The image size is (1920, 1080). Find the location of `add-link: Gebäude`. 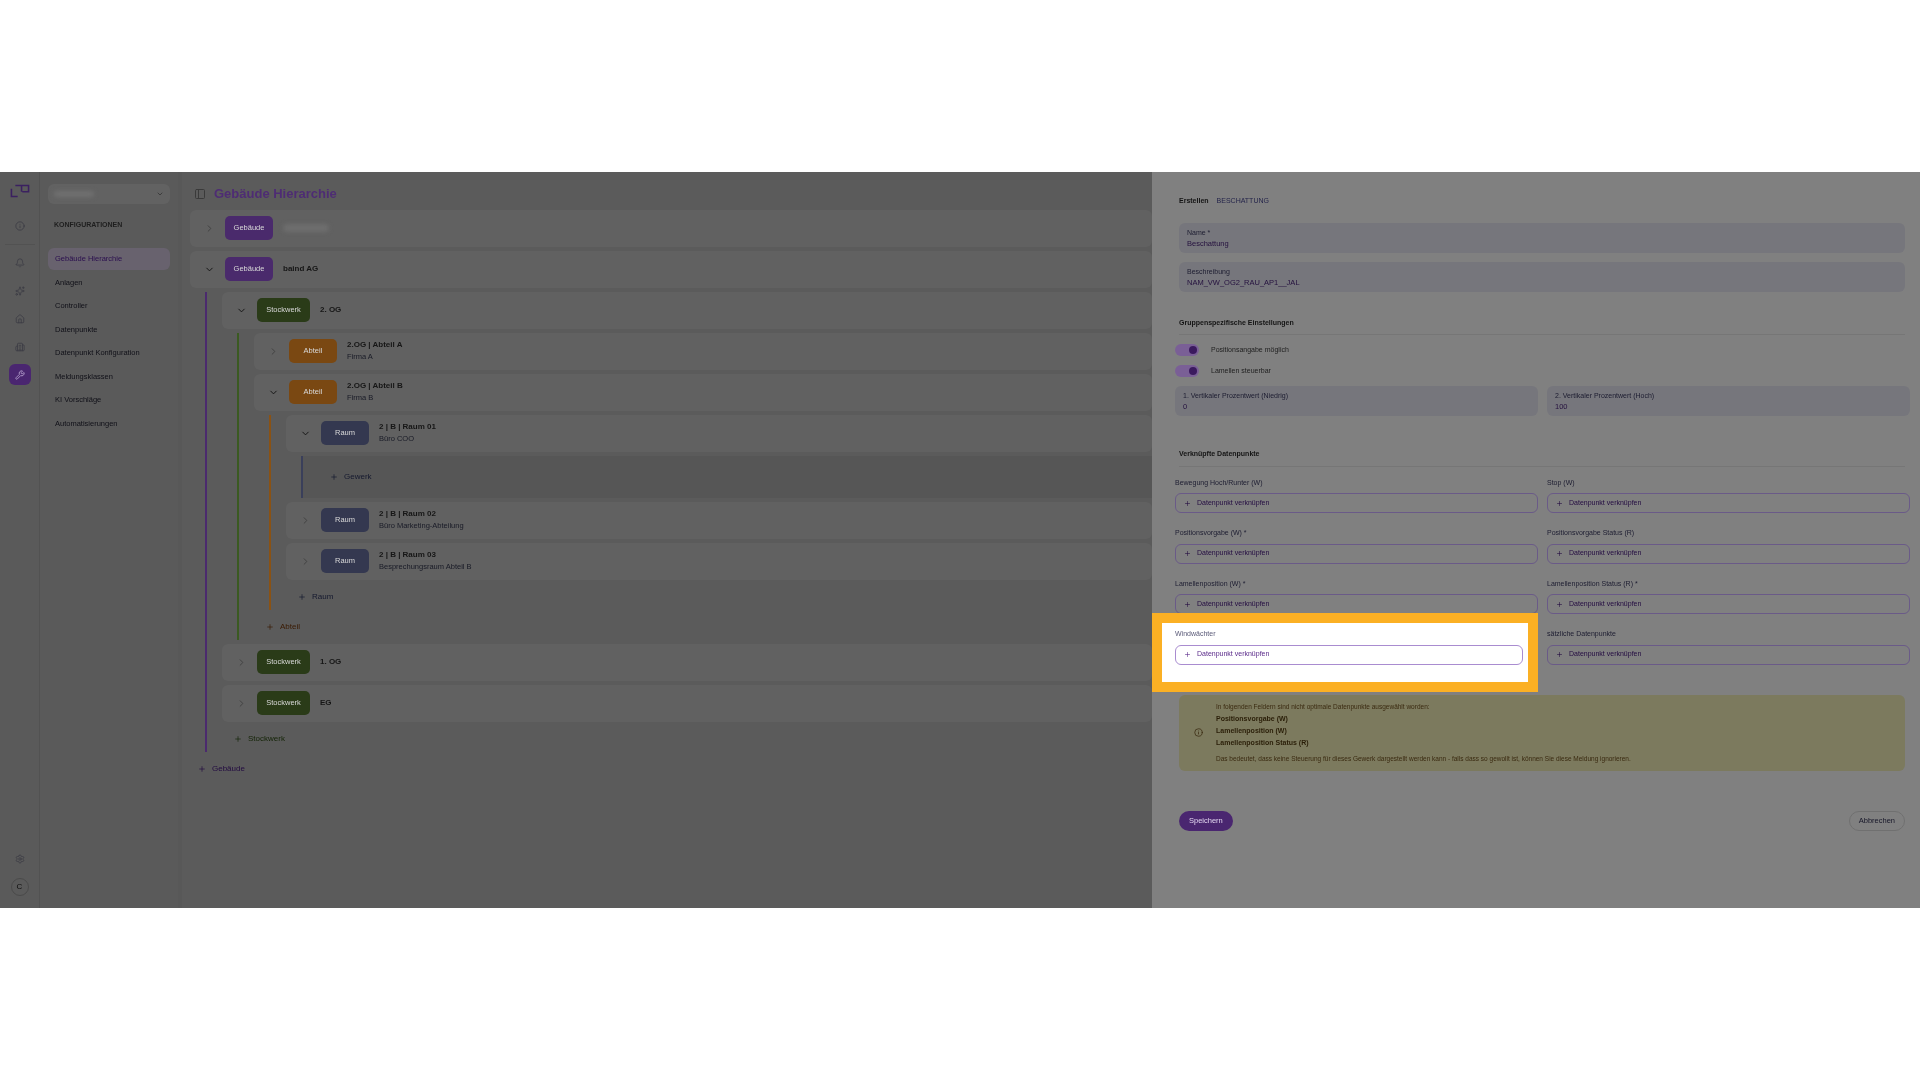

add-link: Gebäude is located at coordinates (671, 768).